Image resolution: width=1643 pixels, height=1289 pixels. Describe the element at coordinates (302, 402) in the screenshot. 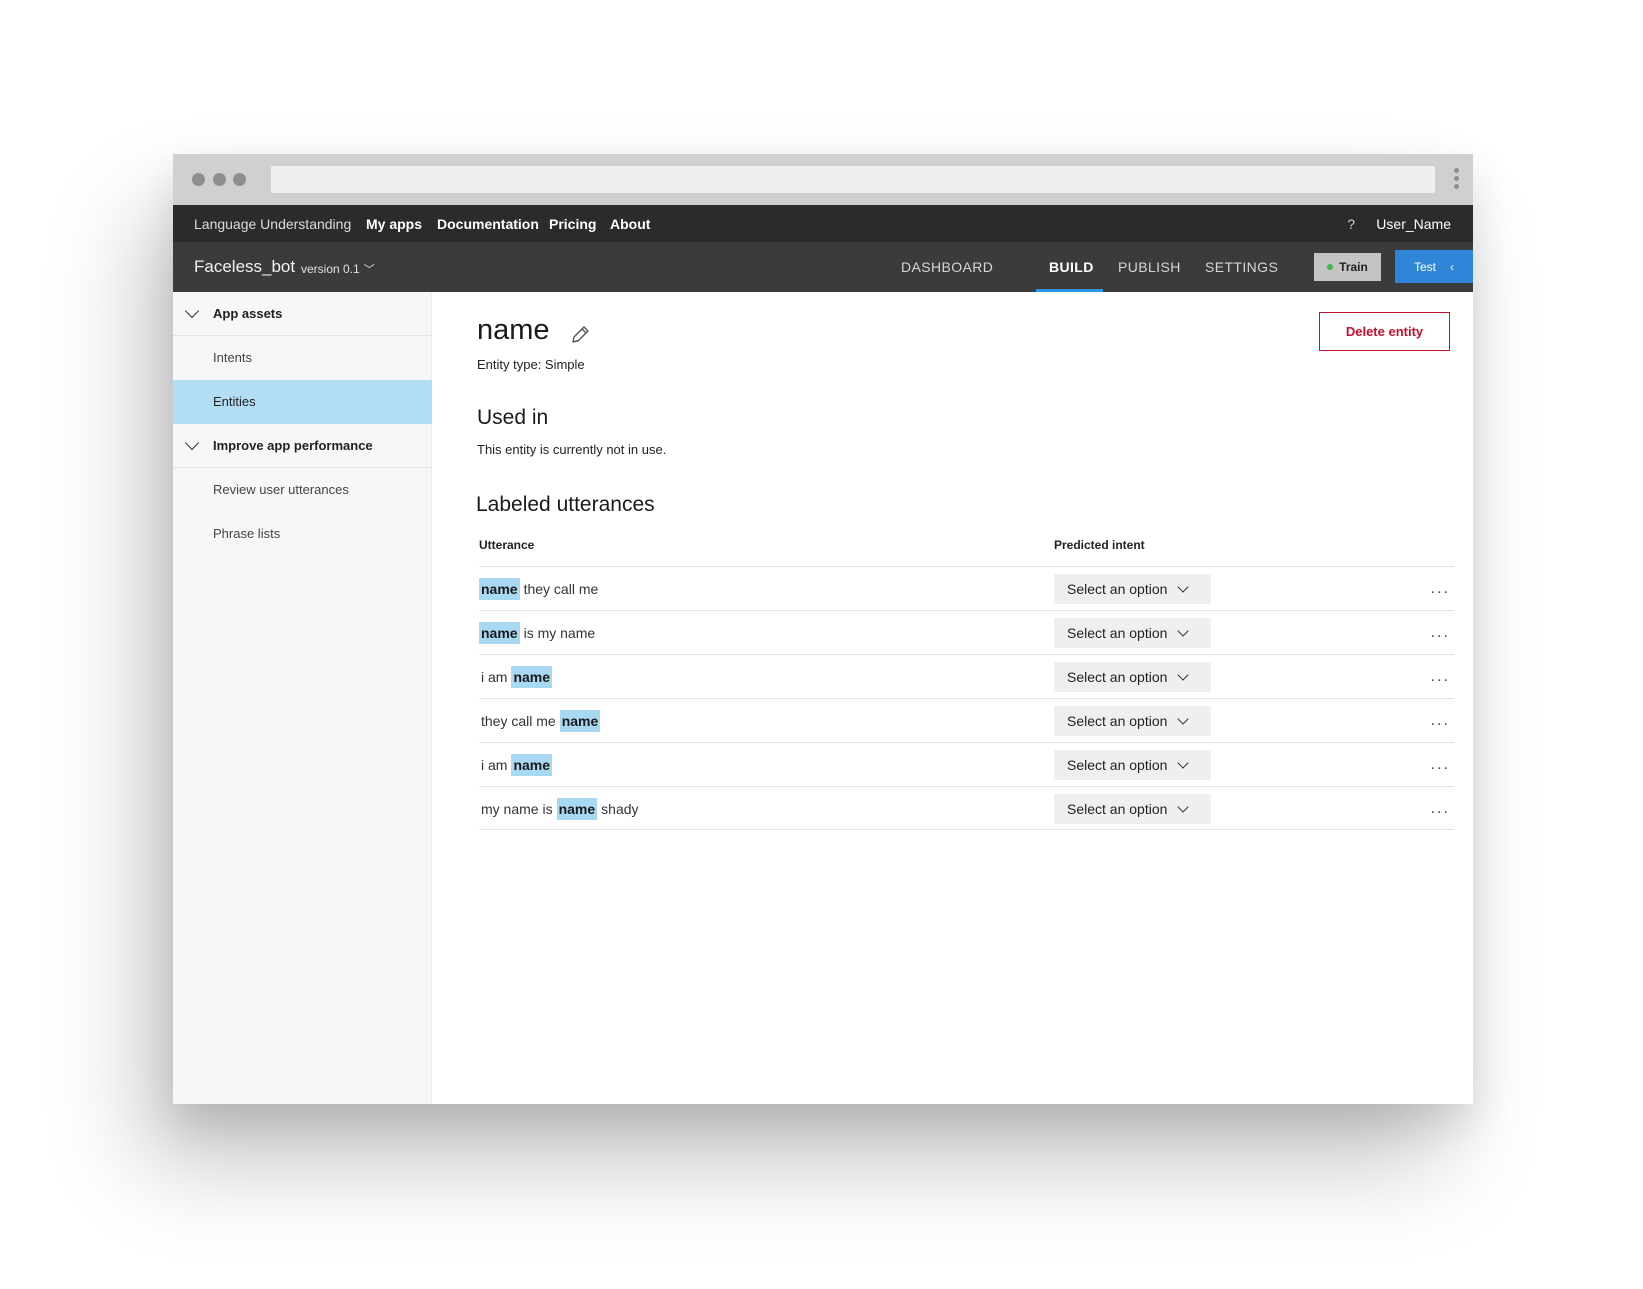

I see `sidebar-item-entities: Entities` at that location.